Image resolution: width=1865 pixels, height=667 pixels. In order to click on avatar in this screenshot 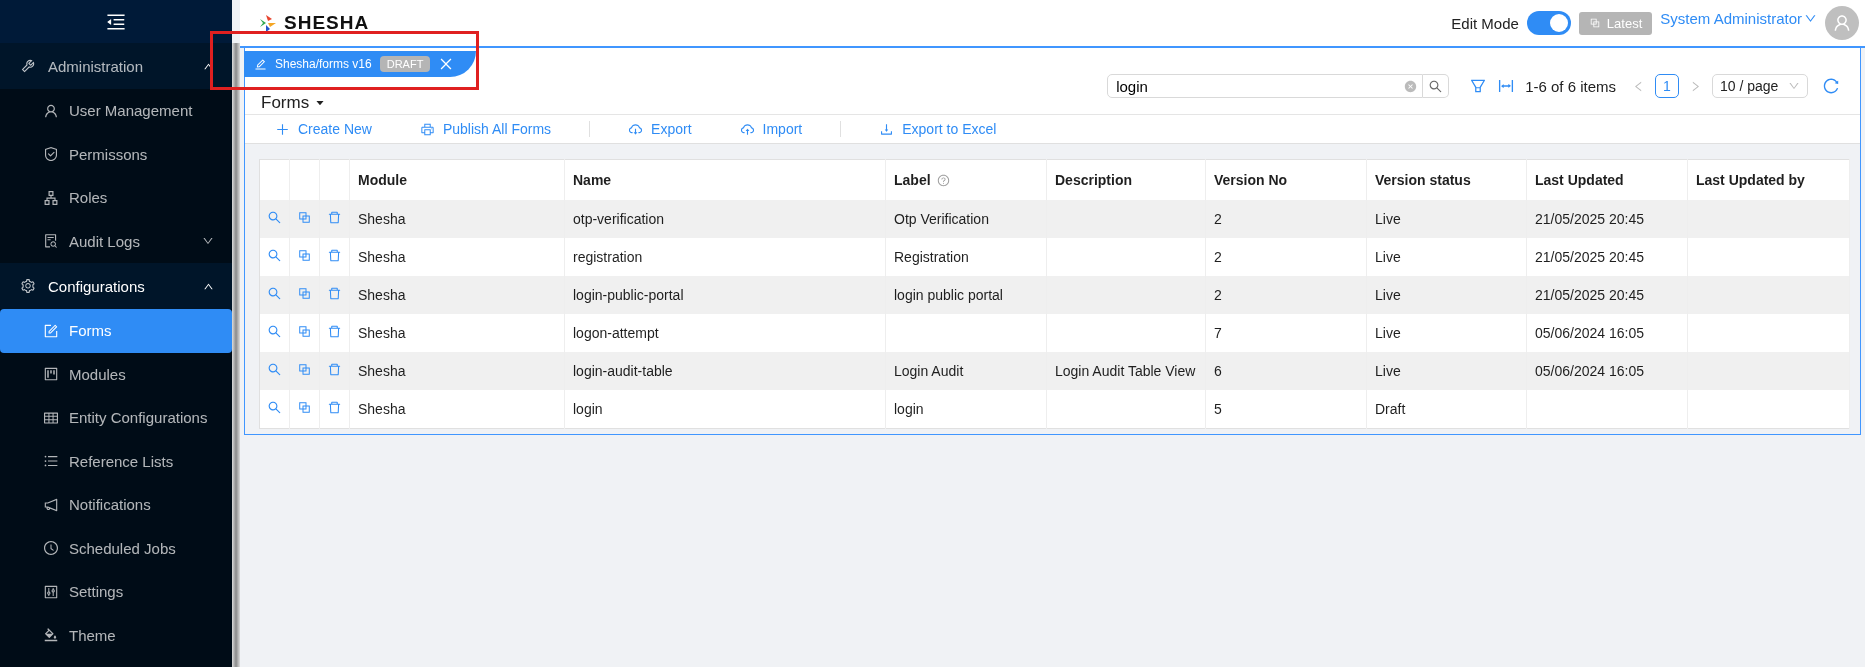, I will do `click(1842, 23)`.